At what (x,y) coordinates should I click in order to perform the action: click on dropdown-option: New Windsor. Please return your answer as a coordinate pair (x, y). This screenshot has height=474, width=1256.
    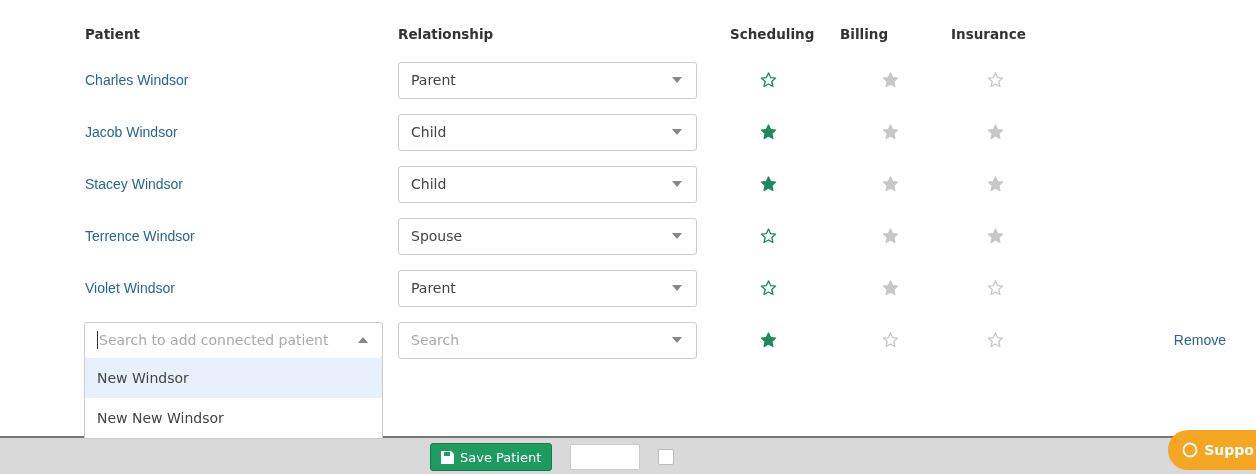
    Looking at the image, I should click on (233, 377).